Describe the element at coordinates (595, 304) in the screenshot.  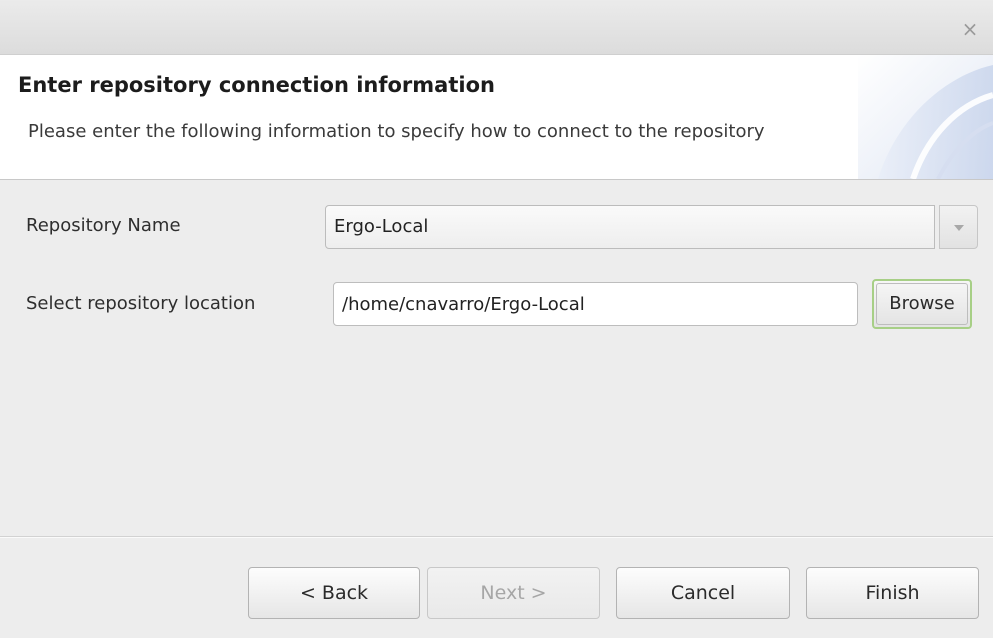
I see `repository-location-input` at that location.